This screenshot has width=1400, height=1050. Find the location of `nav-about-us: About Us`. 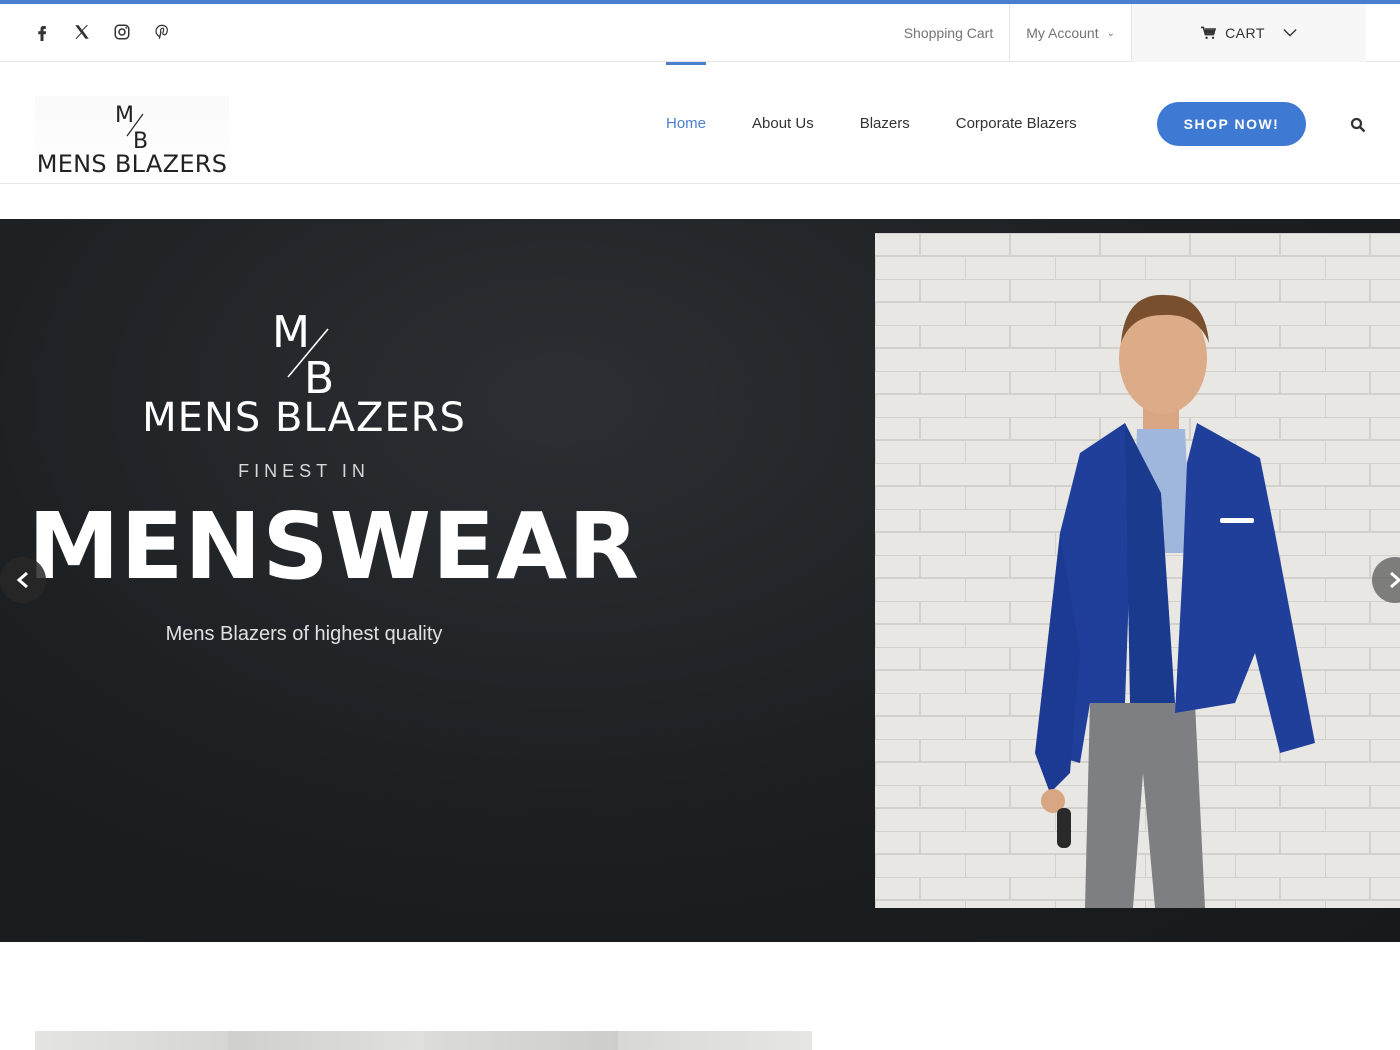

nav-about-us: About Us is located at coordinates (783, 123).